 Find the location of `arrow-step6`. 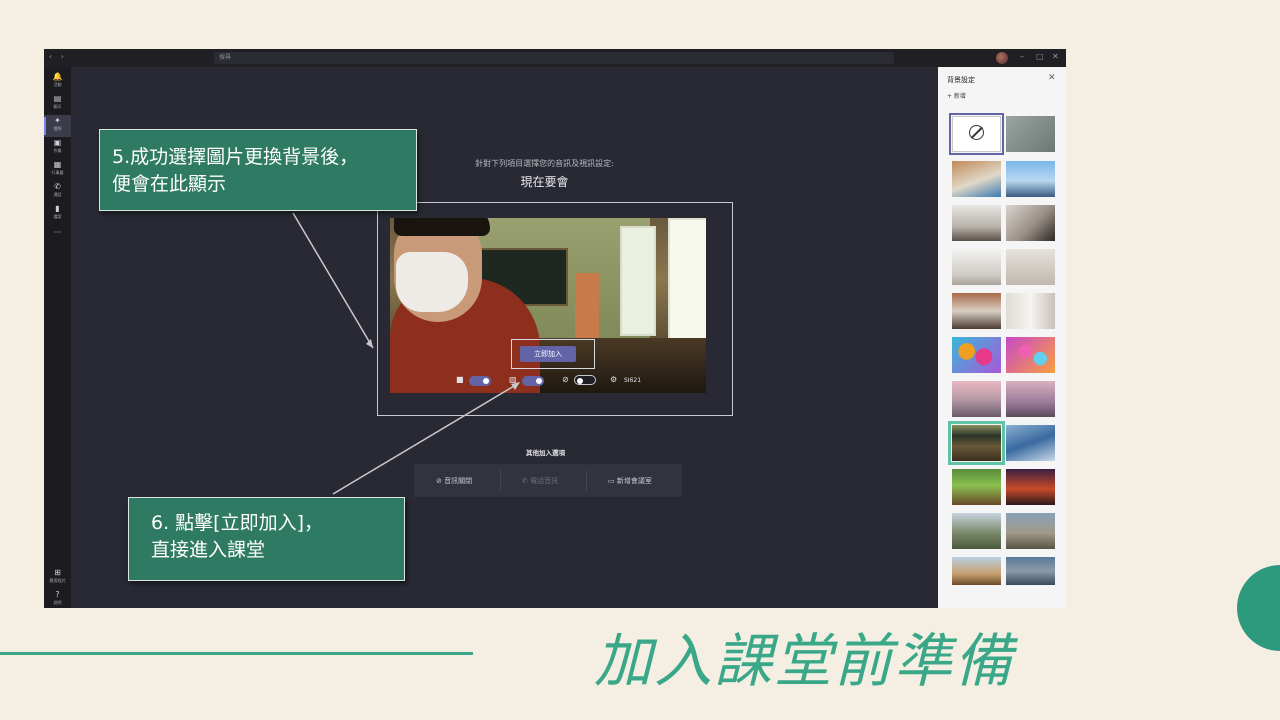

arrow-step6 is located at coordinates (426, 438).